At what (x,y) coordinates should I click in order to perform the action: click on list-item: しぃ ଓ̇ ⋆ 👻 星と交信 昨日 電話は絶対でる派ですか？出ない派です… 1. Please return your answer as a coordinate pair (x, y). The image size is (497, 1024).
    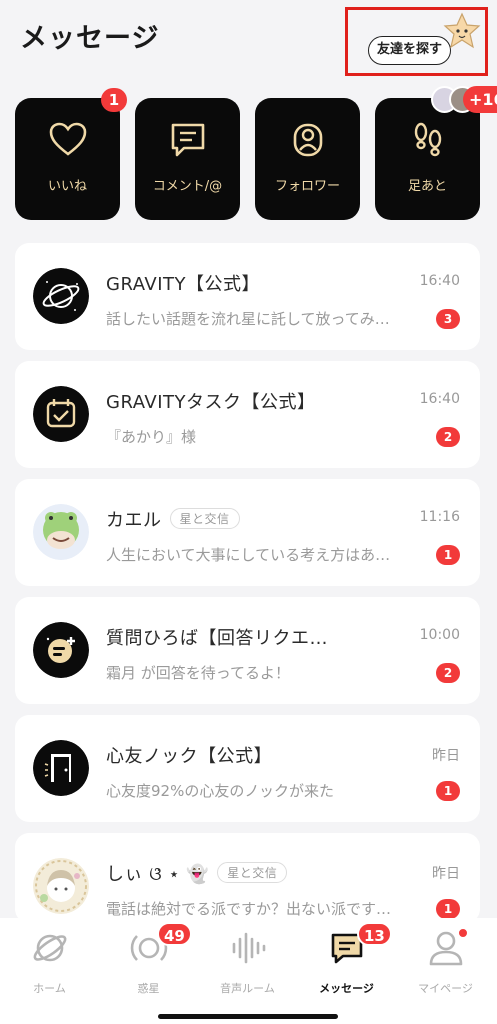
    Looking at the image, I should click on (247, 878).